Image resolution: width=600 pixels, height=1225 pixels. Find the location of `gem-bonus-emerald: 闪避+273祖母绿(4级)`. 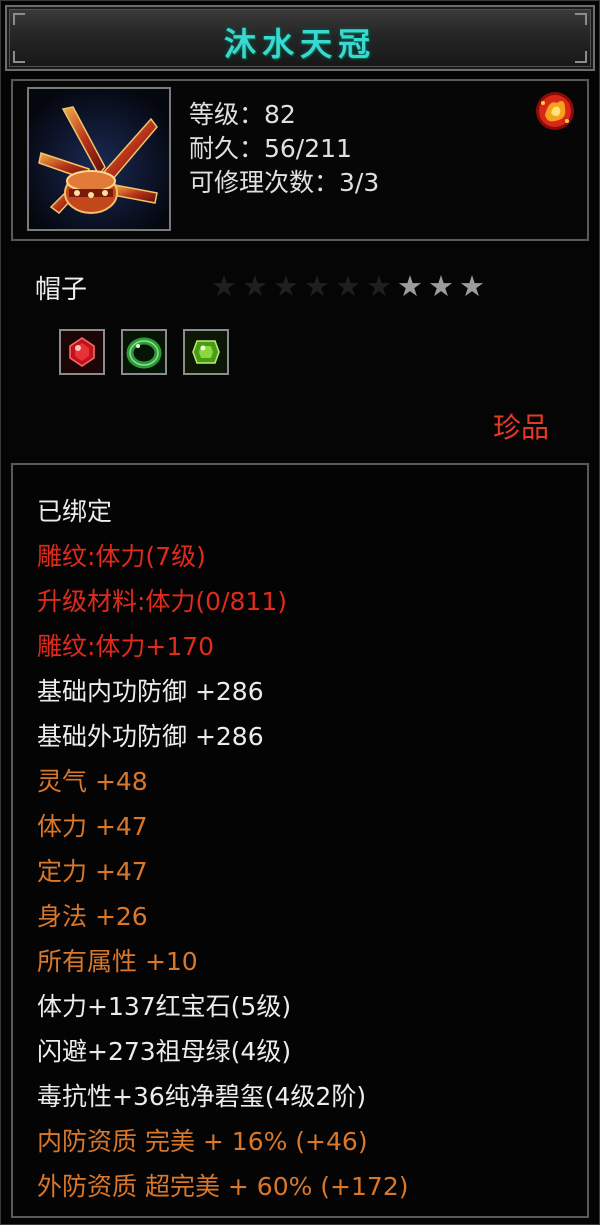

gem-bonus-emerald: 闪避+273祖母绿(4级) is located at coordinates (164, 1051).